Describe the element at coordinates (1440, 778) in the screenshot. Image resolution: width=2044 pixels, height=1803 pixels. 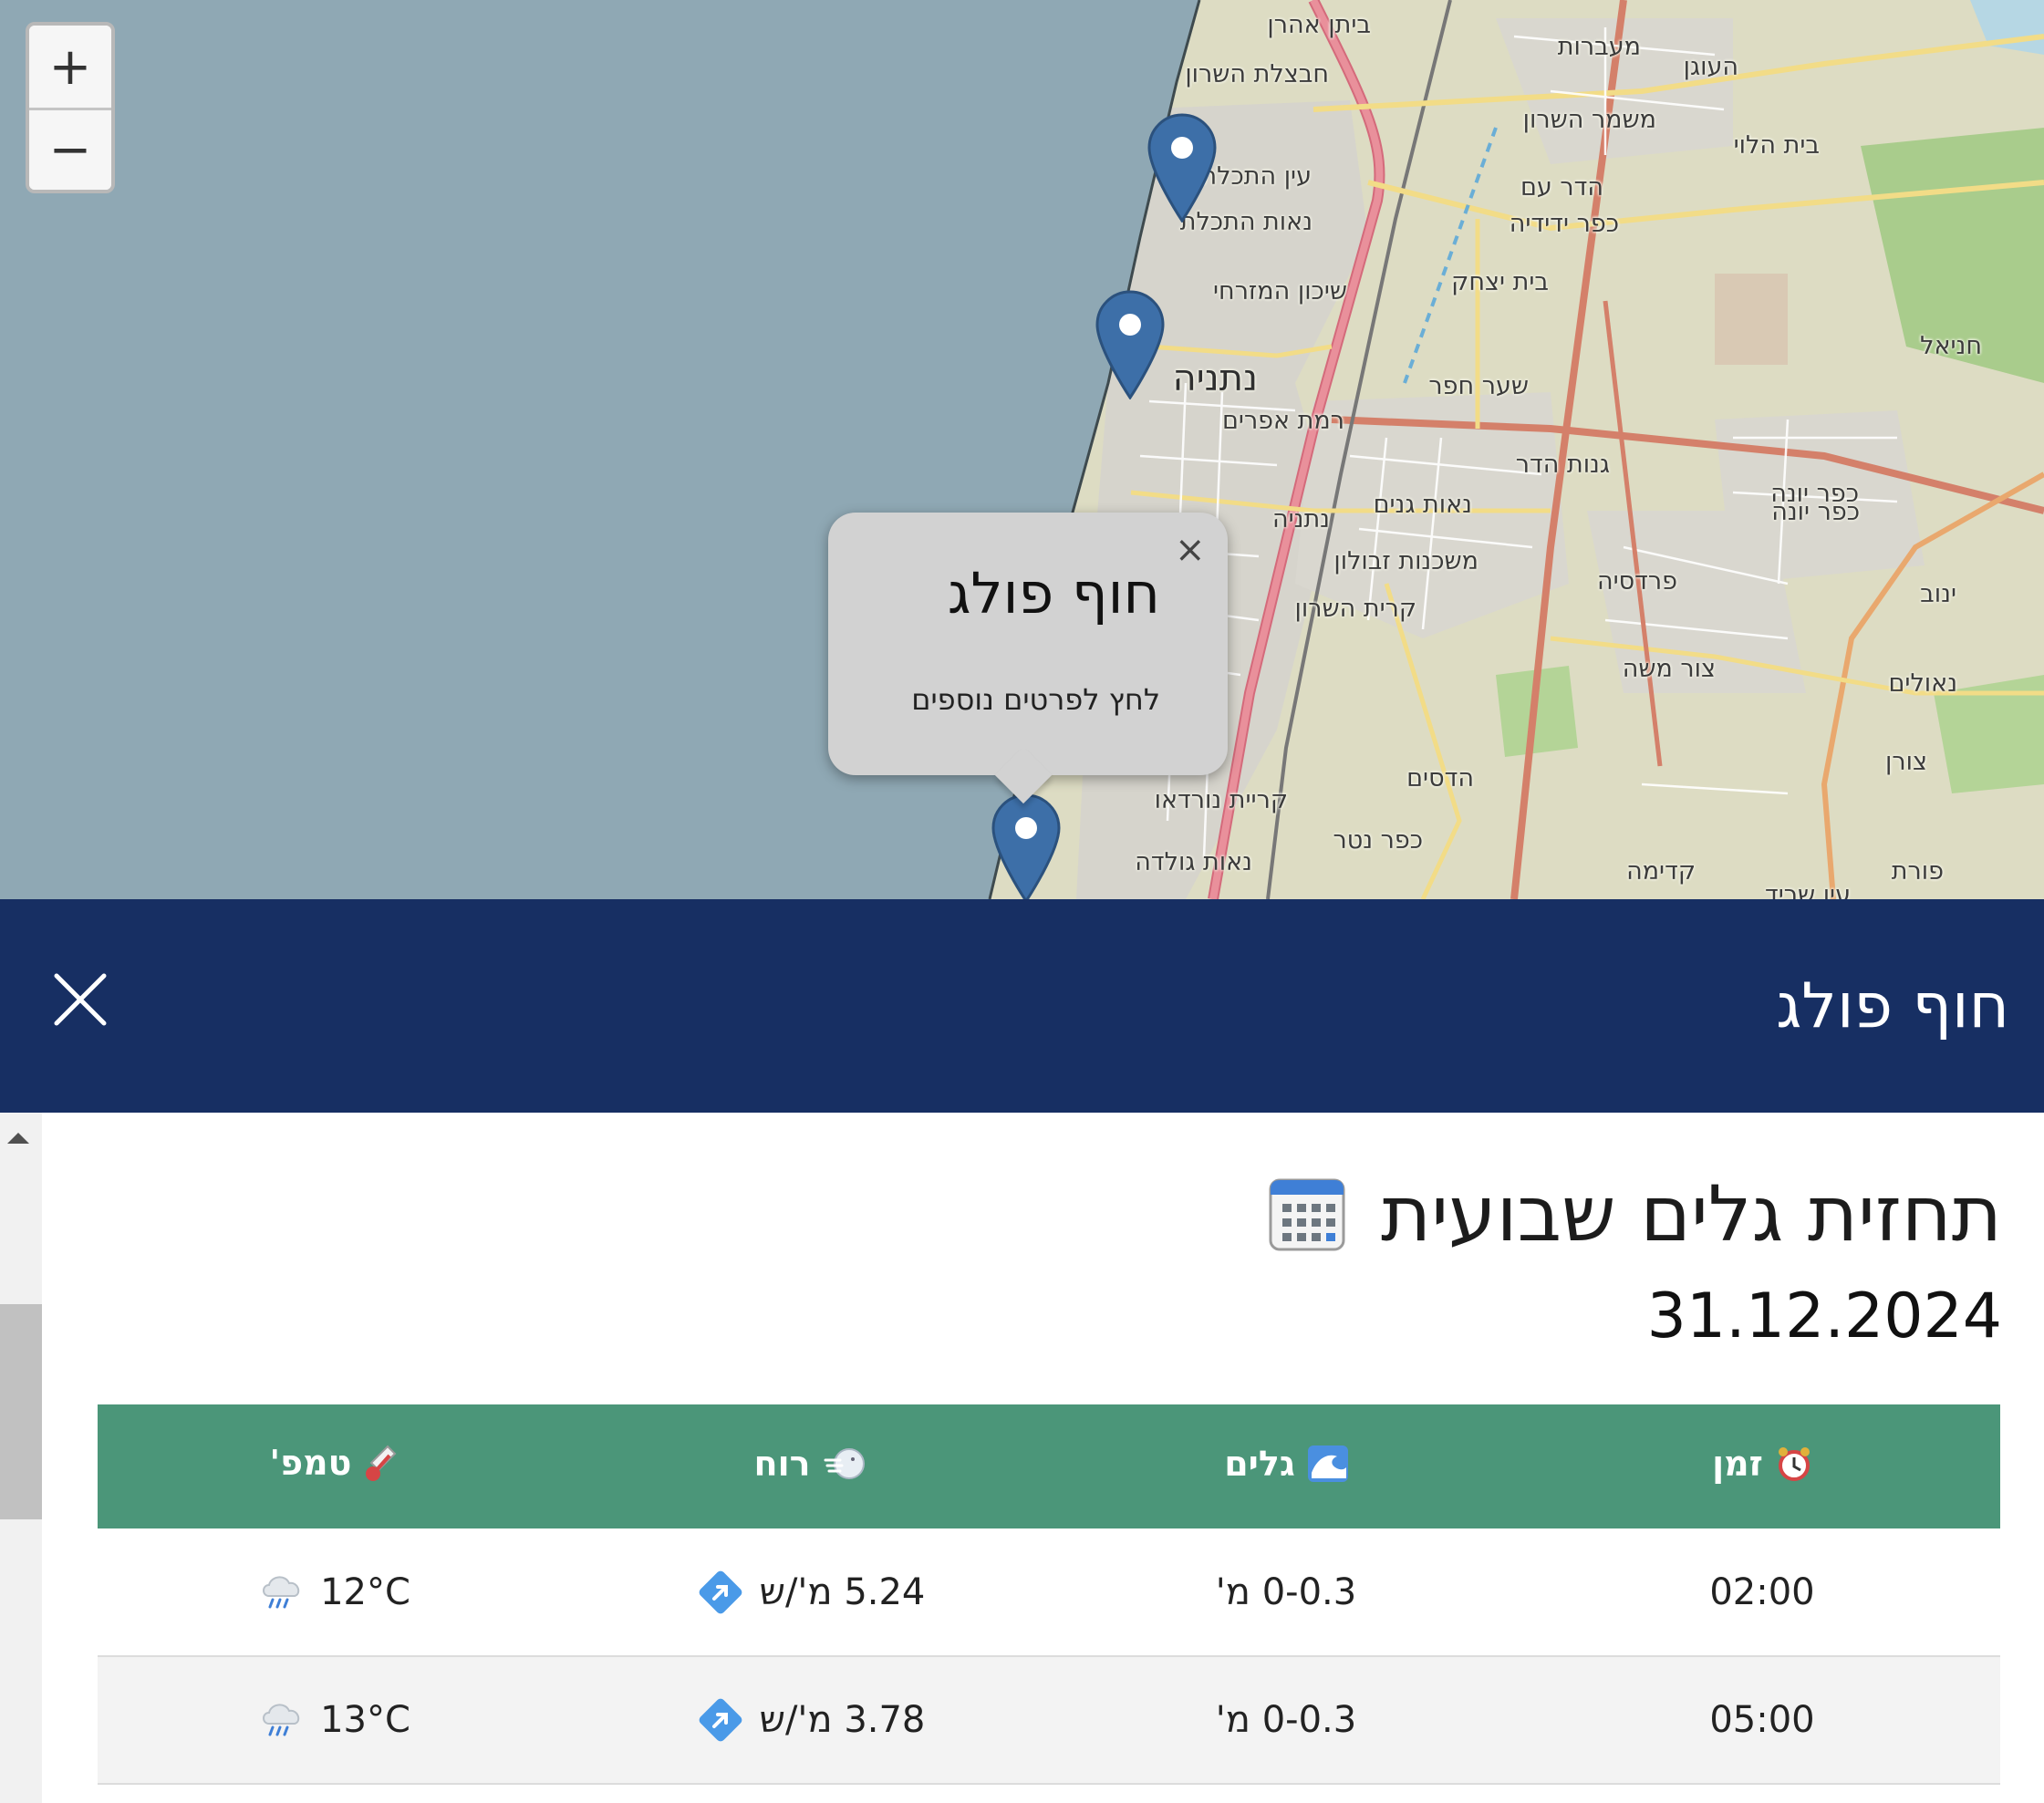
I see `map-label: הדסים` at that location.